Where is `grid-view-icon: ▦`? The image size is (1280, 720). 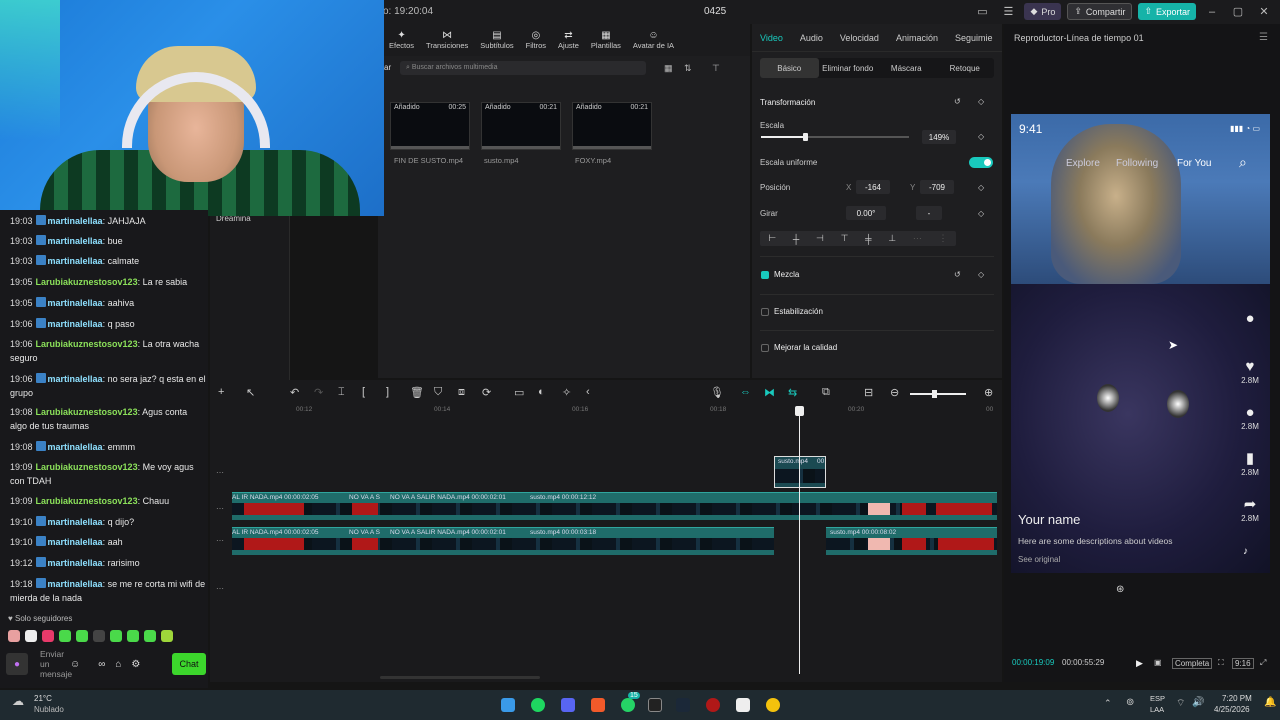
grid-view-icon: ▦ is located at coordinates (668, 68).